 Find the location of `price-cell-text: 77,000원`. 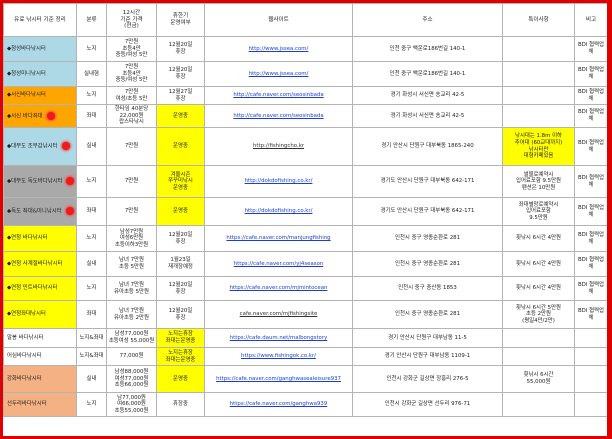

price-cell-text: 77,000원 is located at coordinates (131, 356).